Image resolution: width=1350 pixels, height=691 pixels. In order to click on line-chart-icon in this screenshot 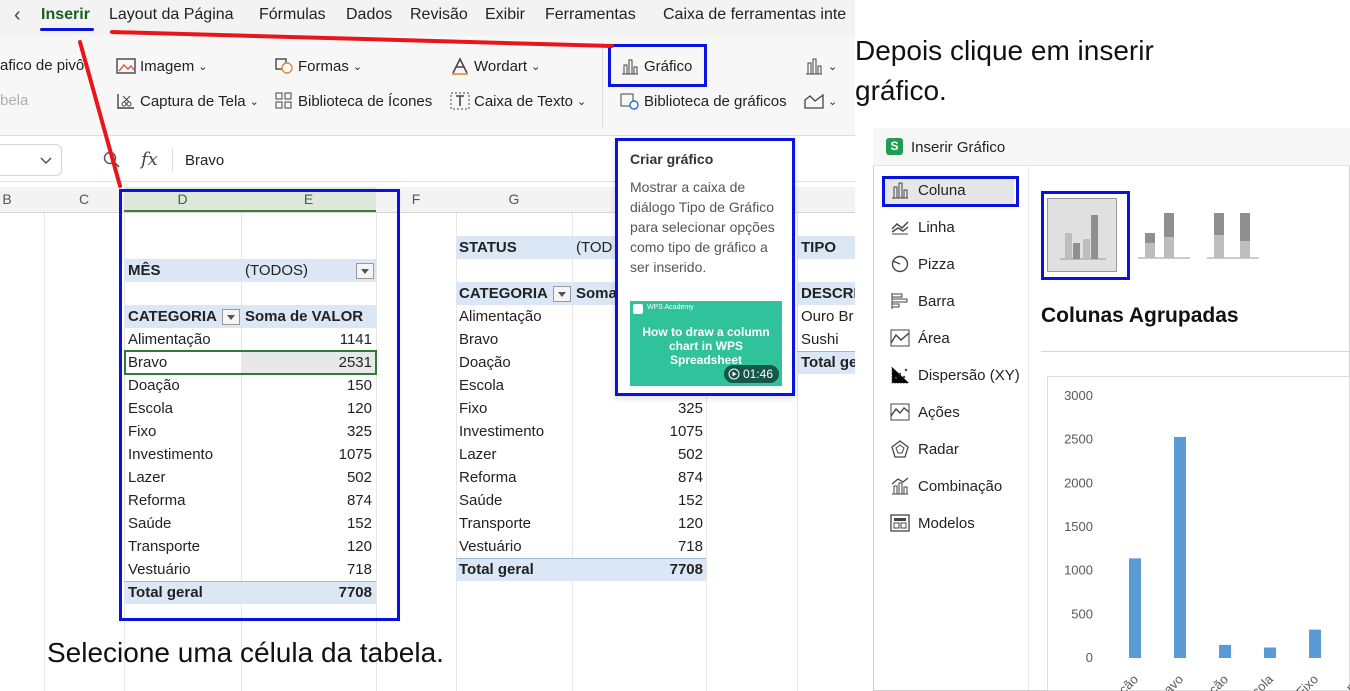, I will do `click(900, 228)`.